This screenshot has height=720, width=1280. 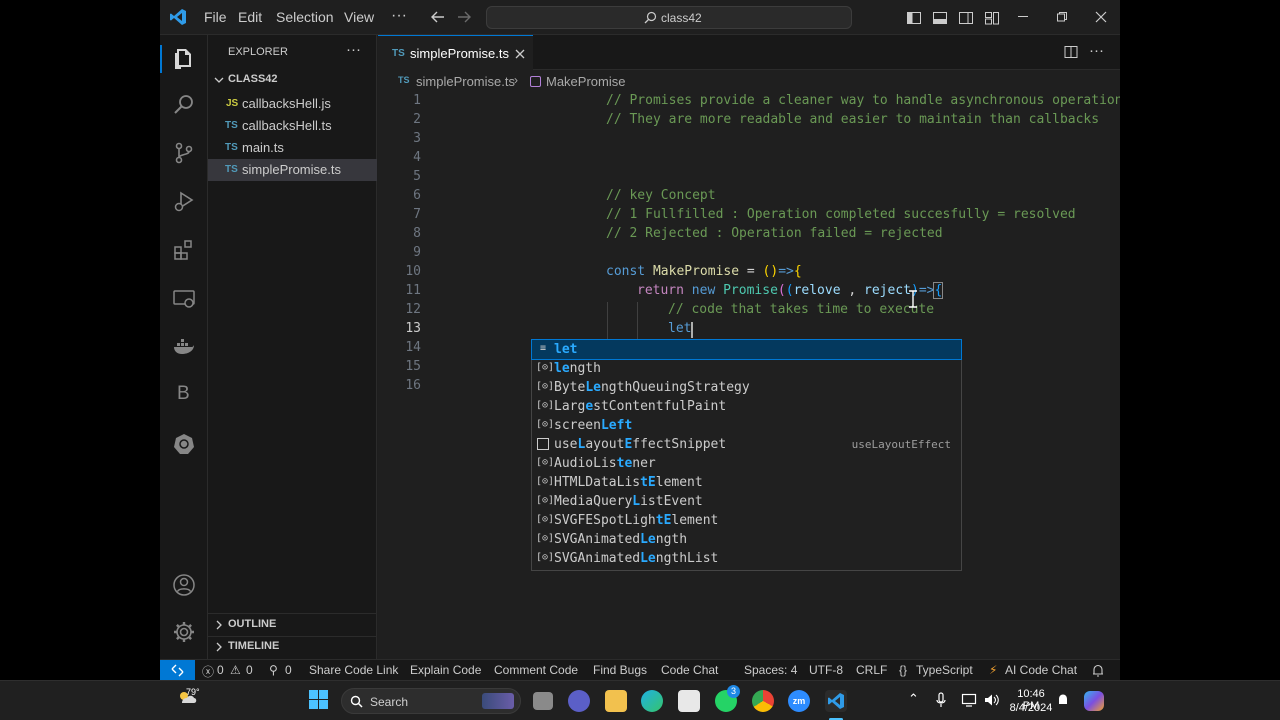 I want to click on source-control-icon, so click(x=184, y=153).